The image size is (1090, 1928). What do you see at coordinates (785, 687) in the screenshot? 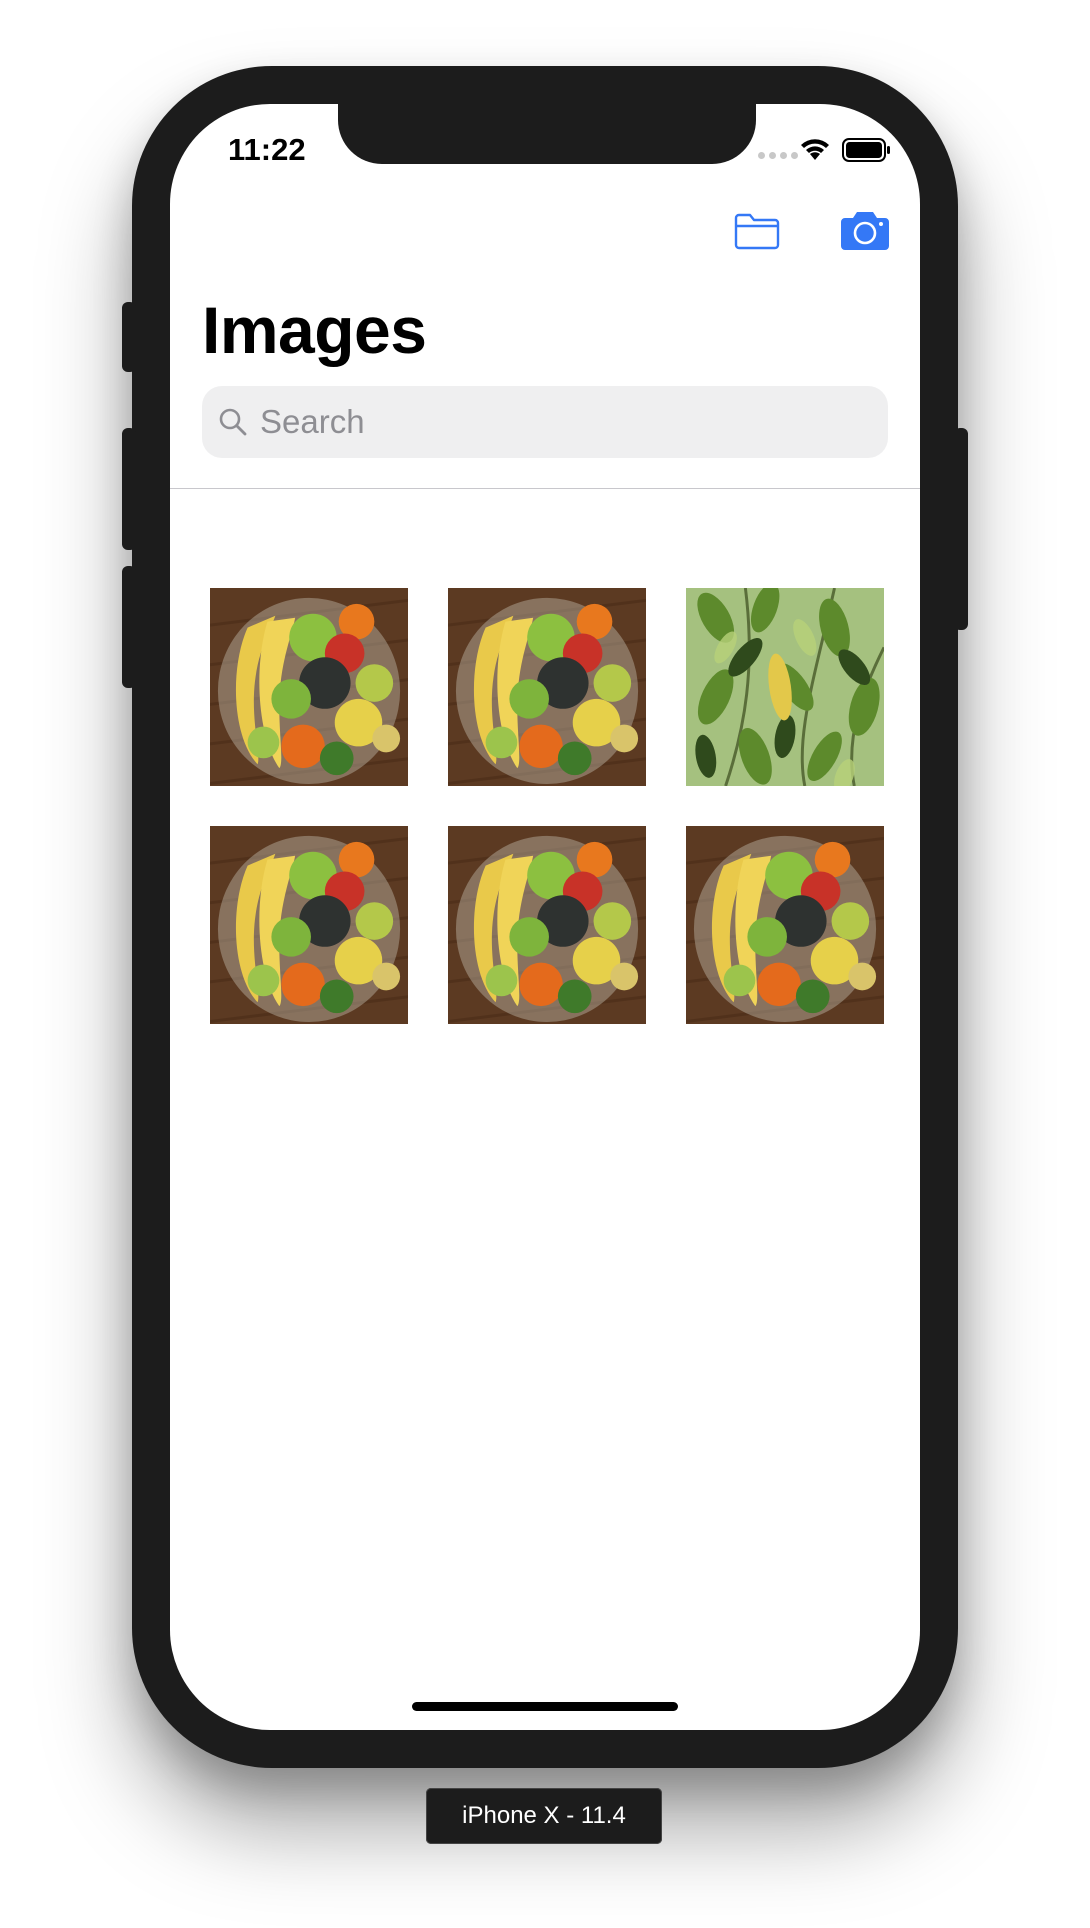
I see `image-thumbnail-green-leaves` at bounding box center [785, 687].